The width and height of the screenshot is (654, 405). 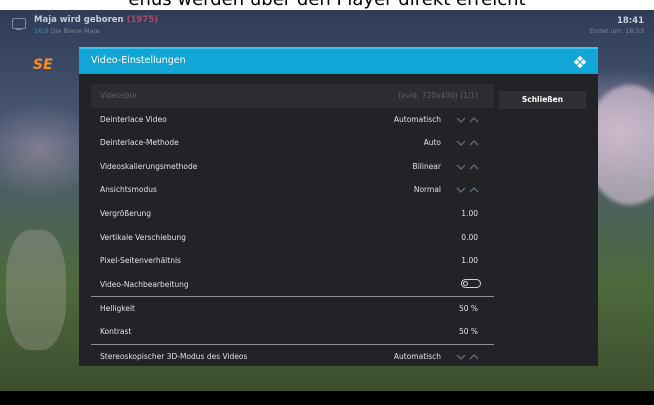 What do you see at coordinates (292, 167) in the screenshot?
I see `settings-row-scaling-method: Videoskalierungsmethode Bilinear` at bounding box center [292, 167].